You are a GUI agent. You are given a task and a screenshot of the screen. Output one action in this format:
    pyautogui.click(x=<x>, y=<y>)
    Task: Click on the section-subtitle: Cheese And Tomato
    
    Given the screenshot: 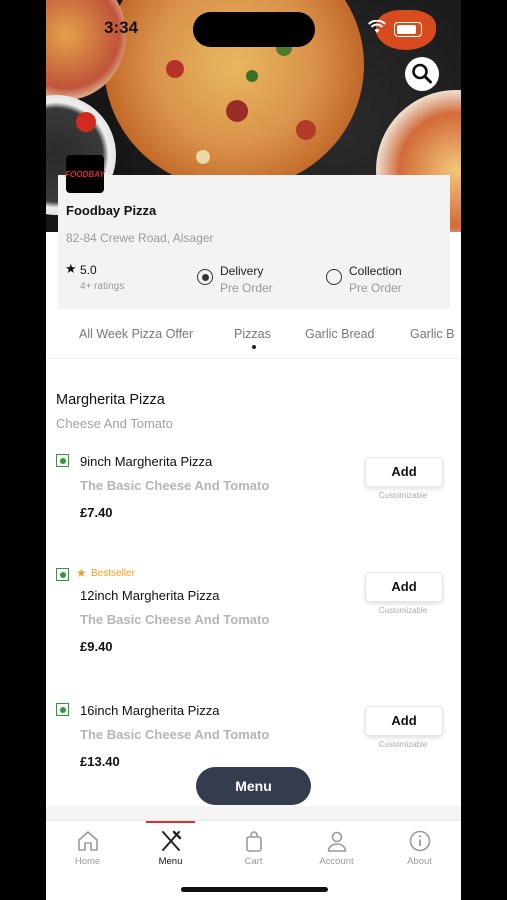 What is the action you would take?
    pyautogui.click(x=114, y=423)
    